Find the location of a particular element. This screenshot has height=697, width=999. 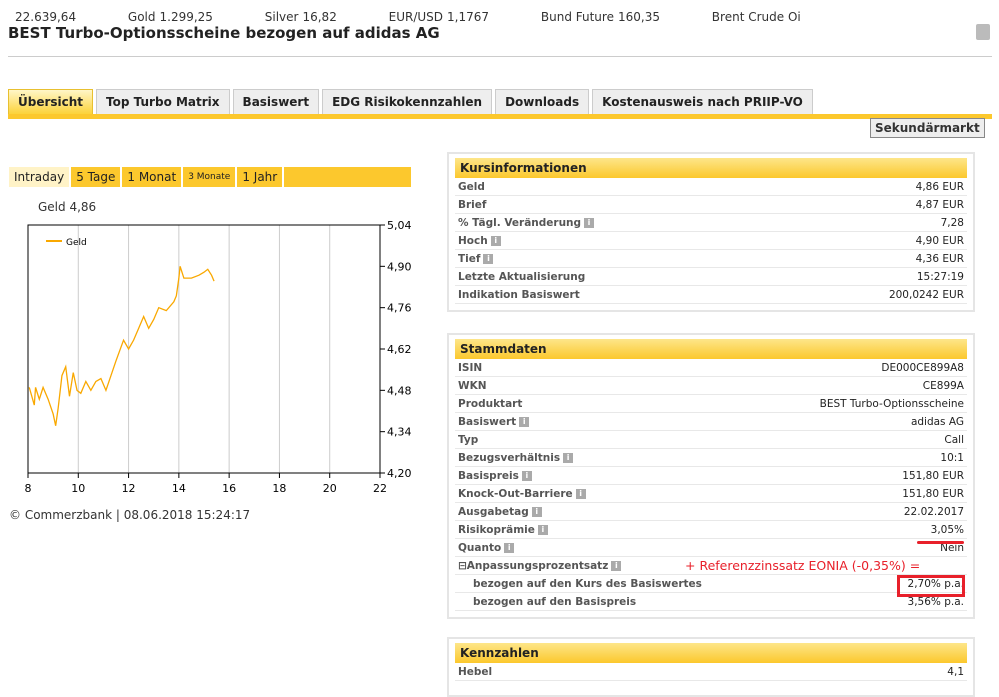

row-label: bezogen auf den Basispreis is located at coordinates (554, 602).